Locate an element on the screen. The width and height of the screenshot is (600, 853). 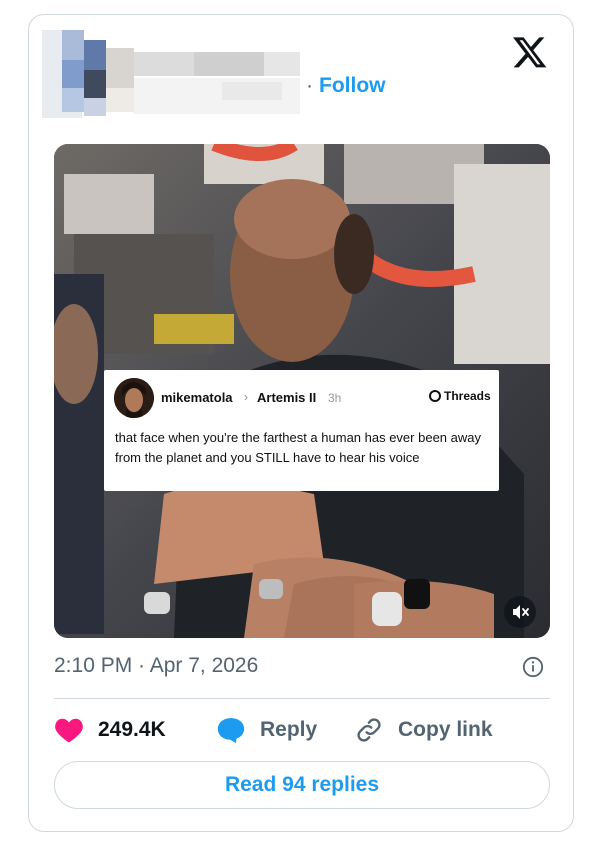
overlay-source-label: Threads is located at coordinates (467, 396).